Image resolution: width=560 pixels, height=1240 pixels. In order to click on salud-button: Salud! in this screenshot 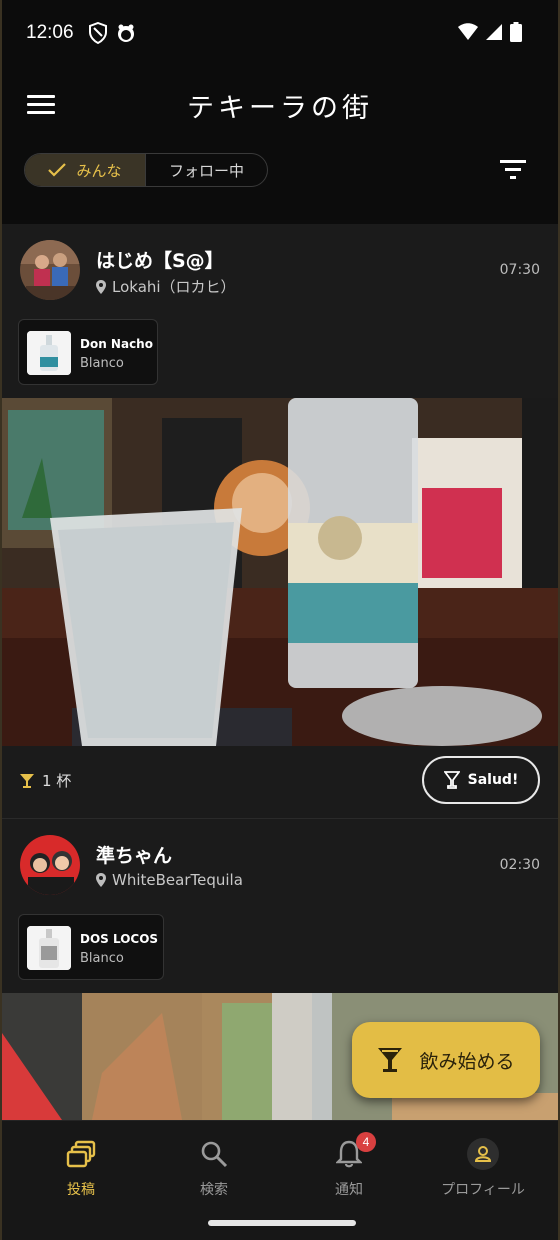, I will do `click(481, 780)`.